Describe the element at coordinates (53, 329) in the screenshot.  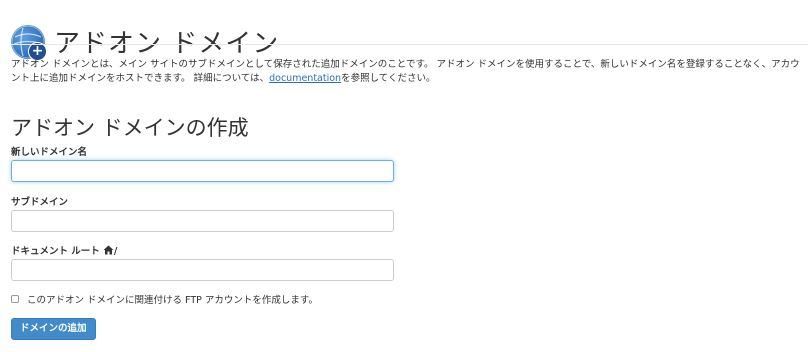
I see `add-domain-button: ドメインの追加` at that location.